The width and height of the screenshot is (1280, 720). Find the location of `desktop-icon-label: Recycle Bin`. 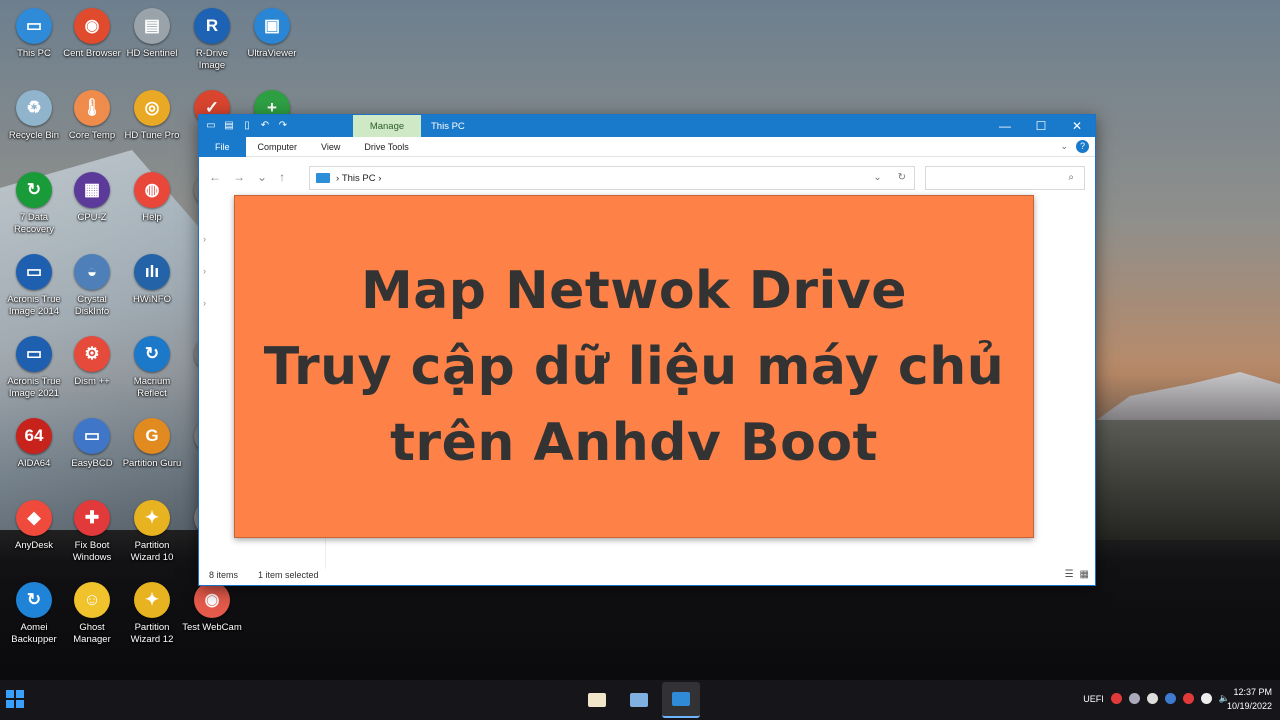

desktop-icon-label: Recycle Bin is located at coordinates (34, 135).